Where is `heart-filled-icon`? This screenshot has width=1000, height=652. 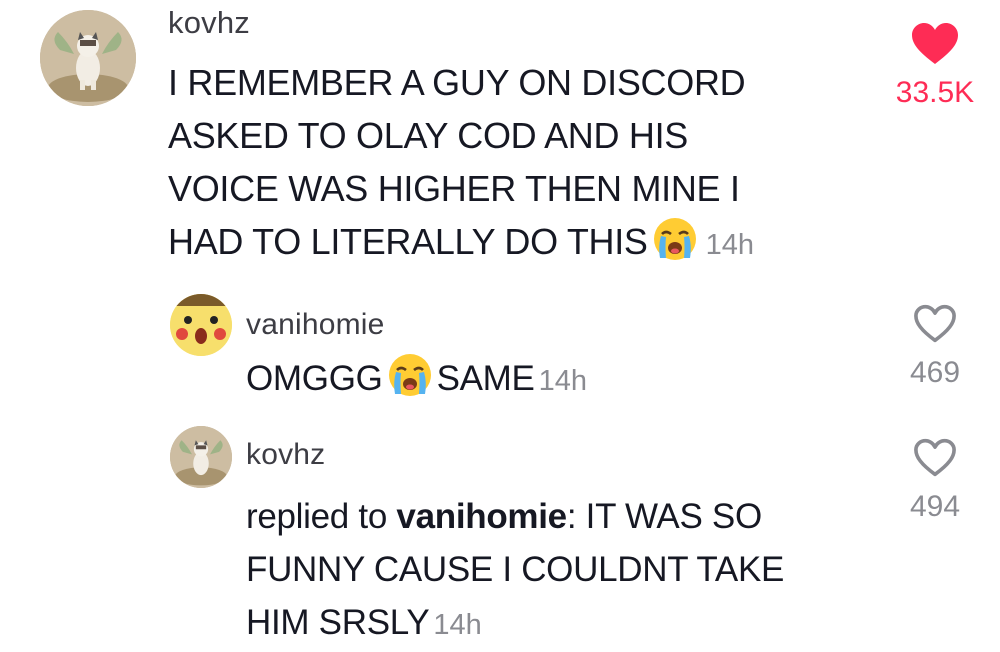
heart-filled-icon is located at coordinates (935, 43).